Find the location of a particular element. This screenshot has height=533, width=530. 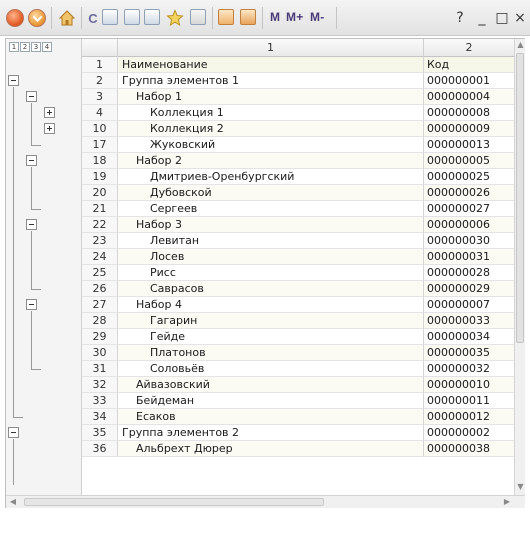

table-row: 2 Группа элементов 1 000000001 is located at coordinates (298, 81).